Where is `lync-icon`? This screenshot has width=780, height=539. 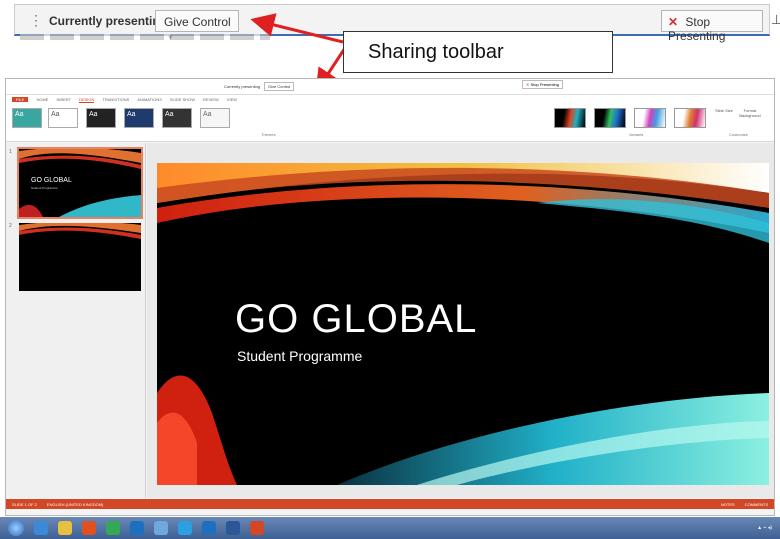 lync-icon is located at coordinates (185, 528).